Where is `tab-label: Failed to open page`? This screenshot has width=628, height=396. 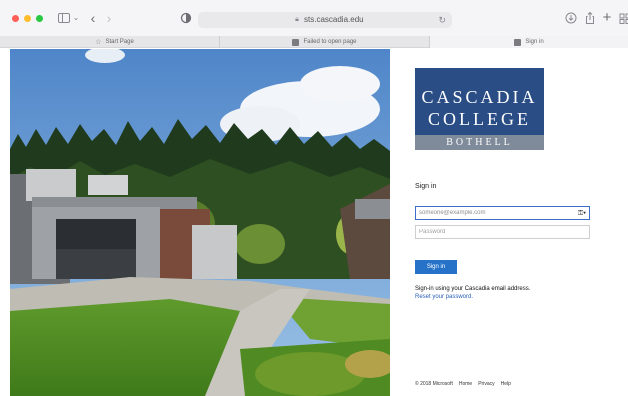
tab-label: Failed to open page is located at coordinates (330, 42).